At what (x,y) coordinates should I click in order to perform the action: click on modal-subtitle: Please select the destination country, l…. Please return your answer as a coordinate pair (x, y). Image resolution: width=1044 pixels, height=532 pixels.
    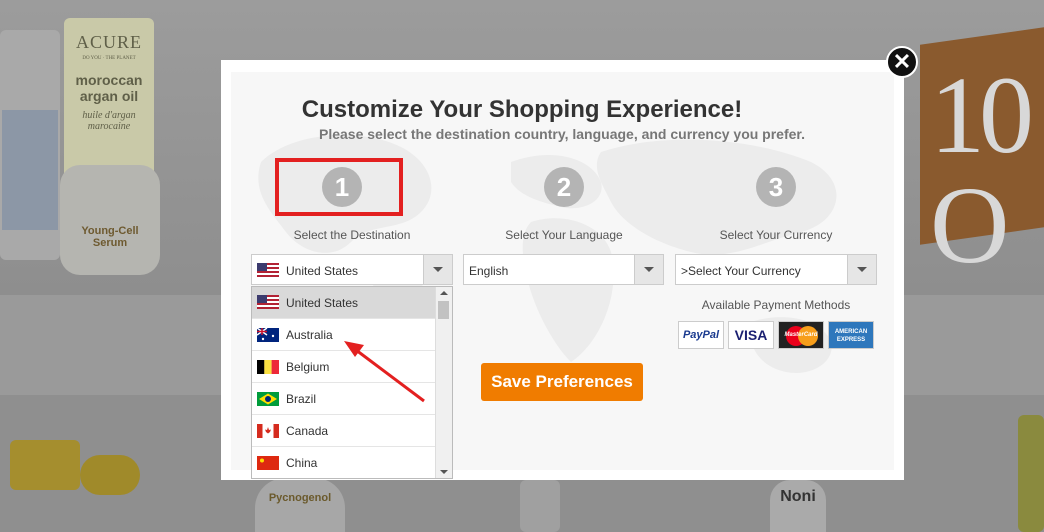
    Looking at the image, I should click on (561, 134).